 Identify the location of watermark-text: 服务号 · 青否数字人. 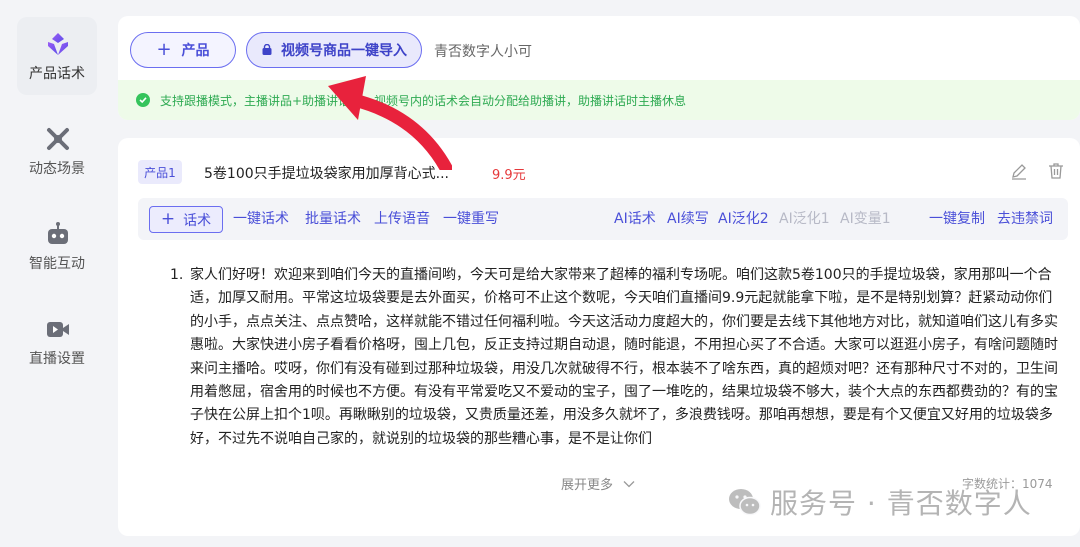
(901, 503).